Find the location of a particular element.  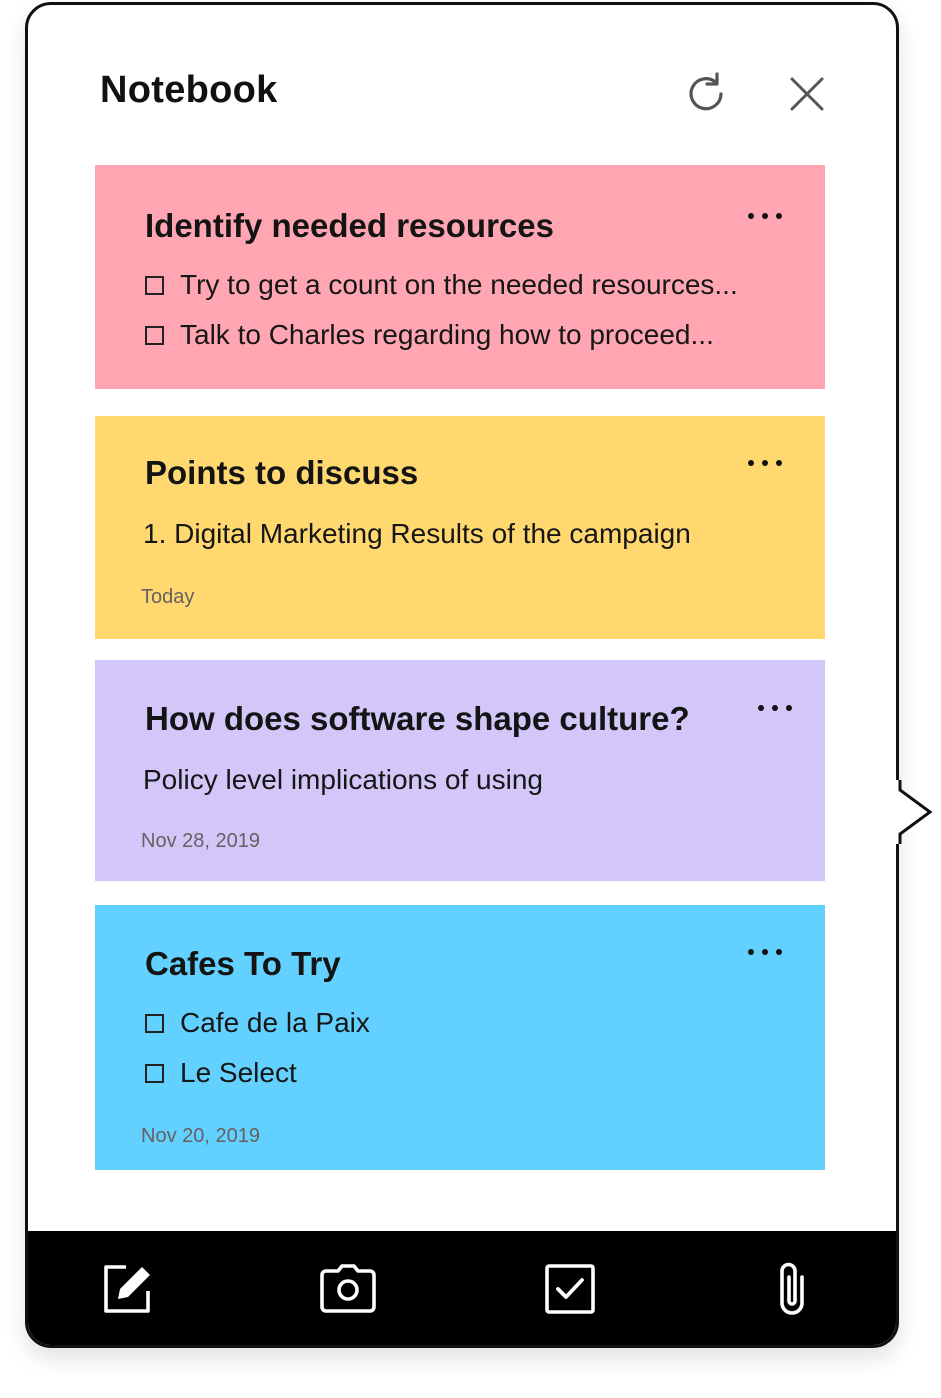

note-body: Policy level implications of using is located at coordinates (343, 779).